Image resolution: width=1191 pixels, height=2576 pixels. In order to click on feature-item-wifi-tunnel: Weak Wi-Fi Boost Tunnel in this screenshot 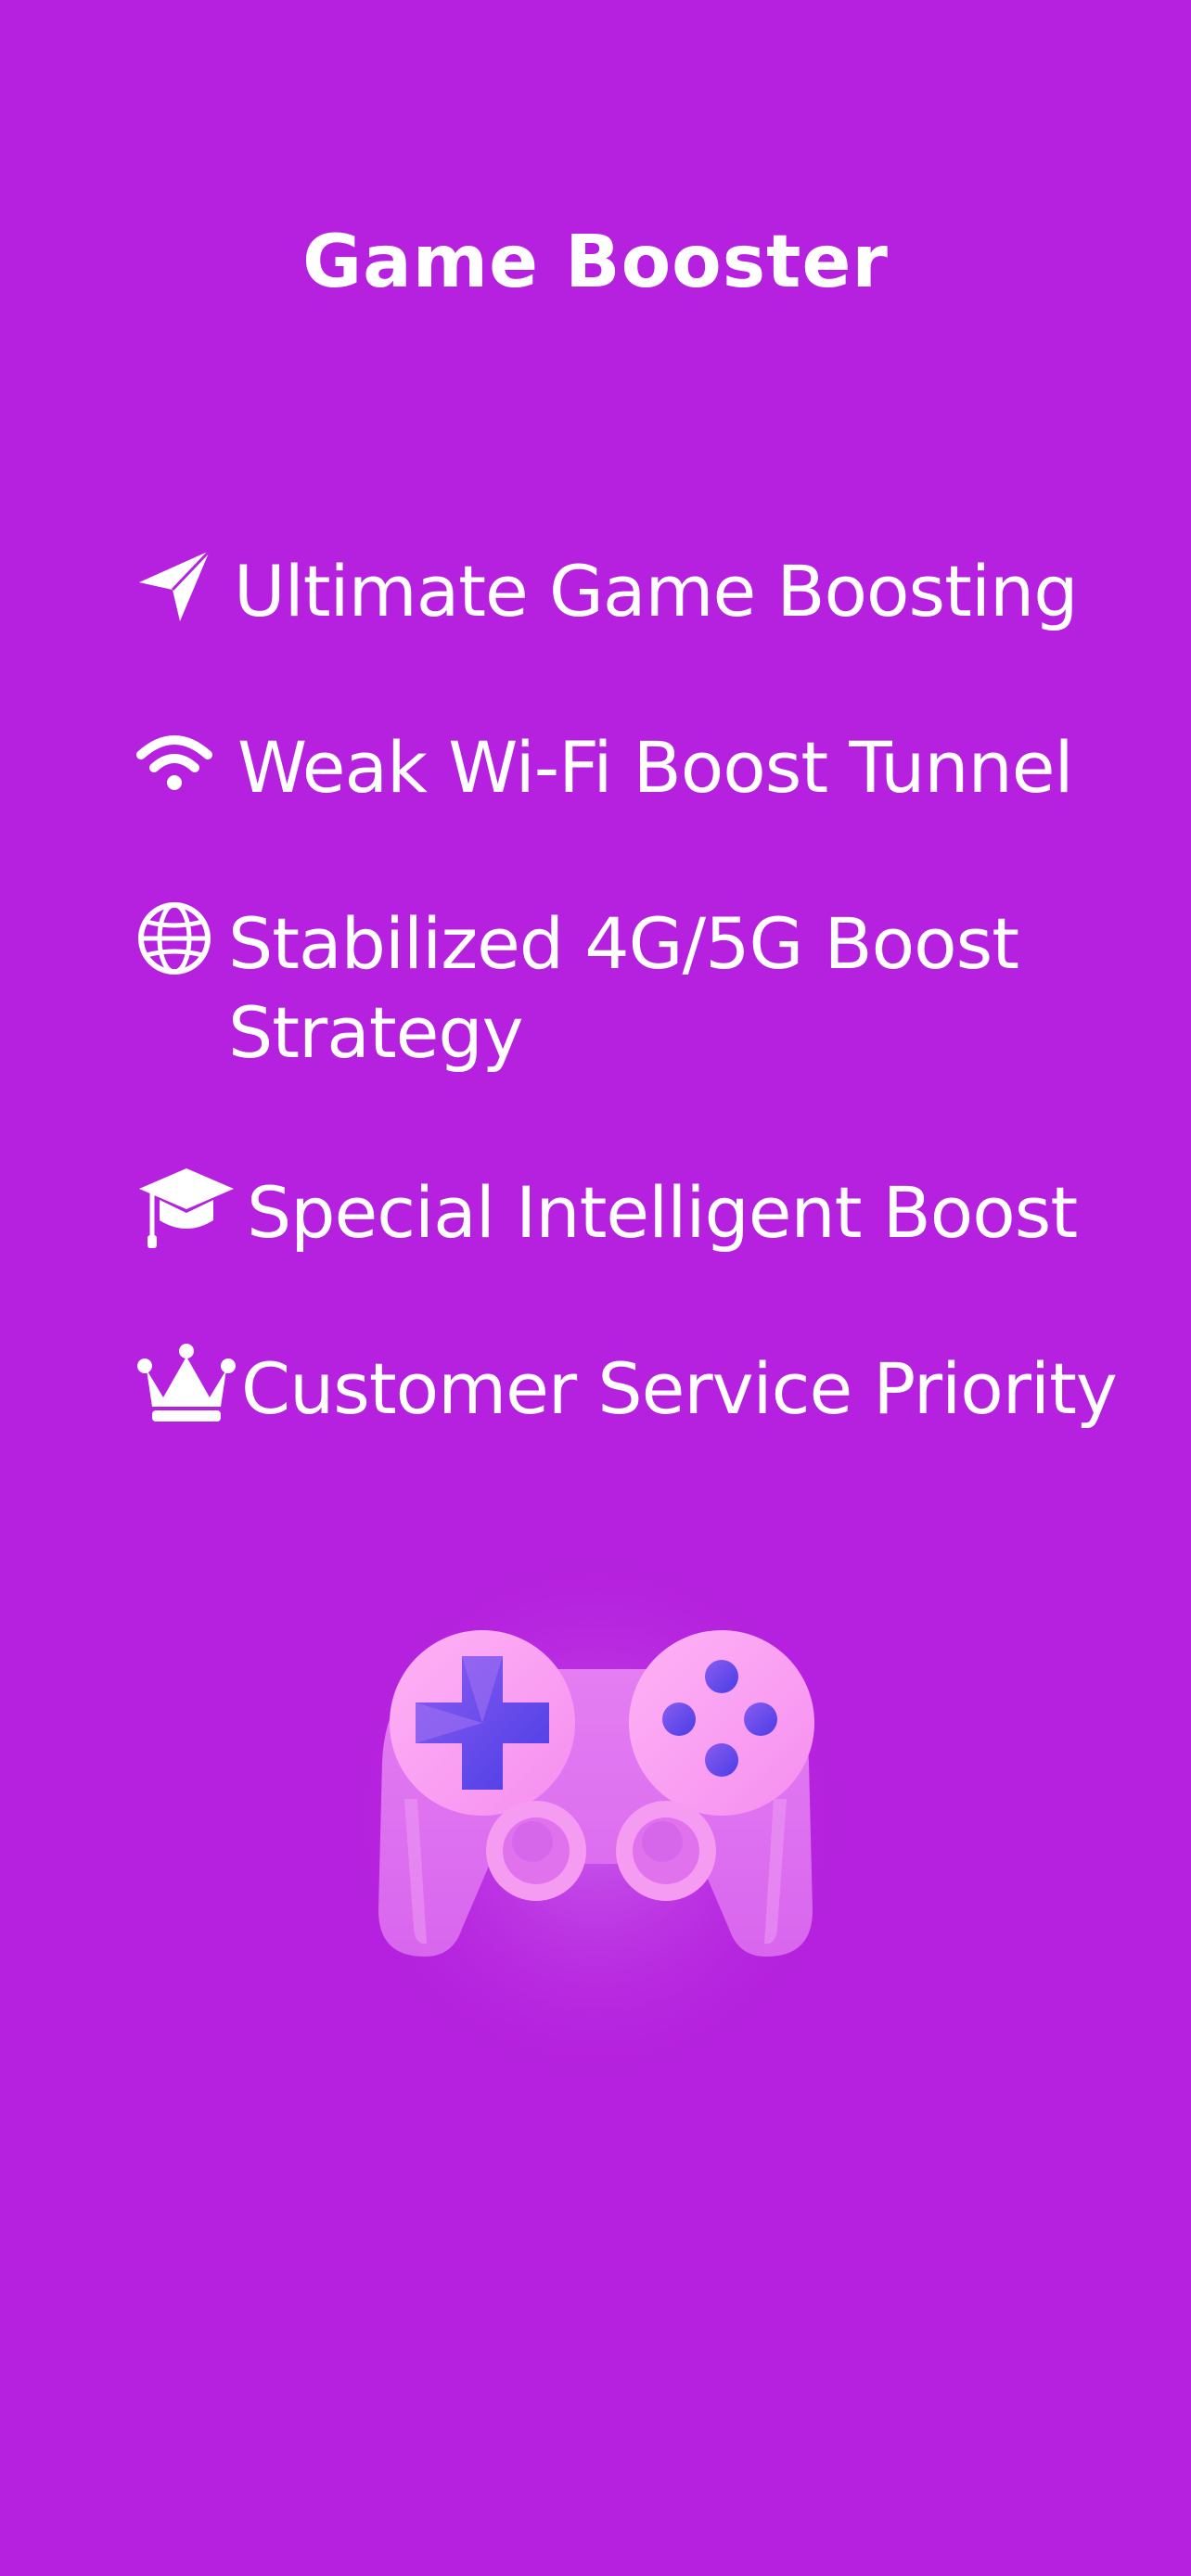, I will do `click(604, 767)`.